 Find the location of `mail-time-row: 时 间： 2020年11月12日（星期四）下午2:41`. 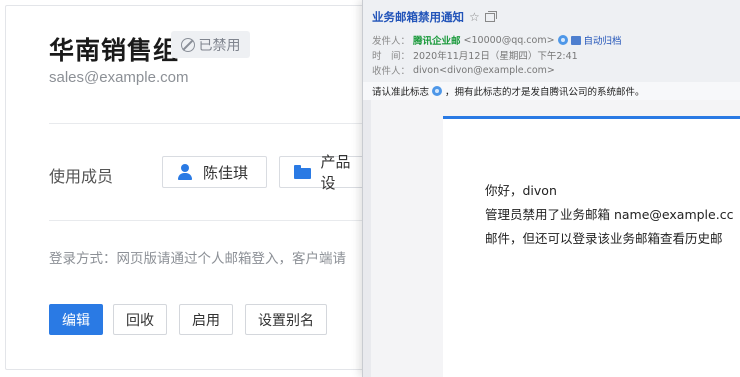

mail-time-row: 时 间： 2020年11月12日（星期四）下午2:41 is located at coordinates (475, 55).